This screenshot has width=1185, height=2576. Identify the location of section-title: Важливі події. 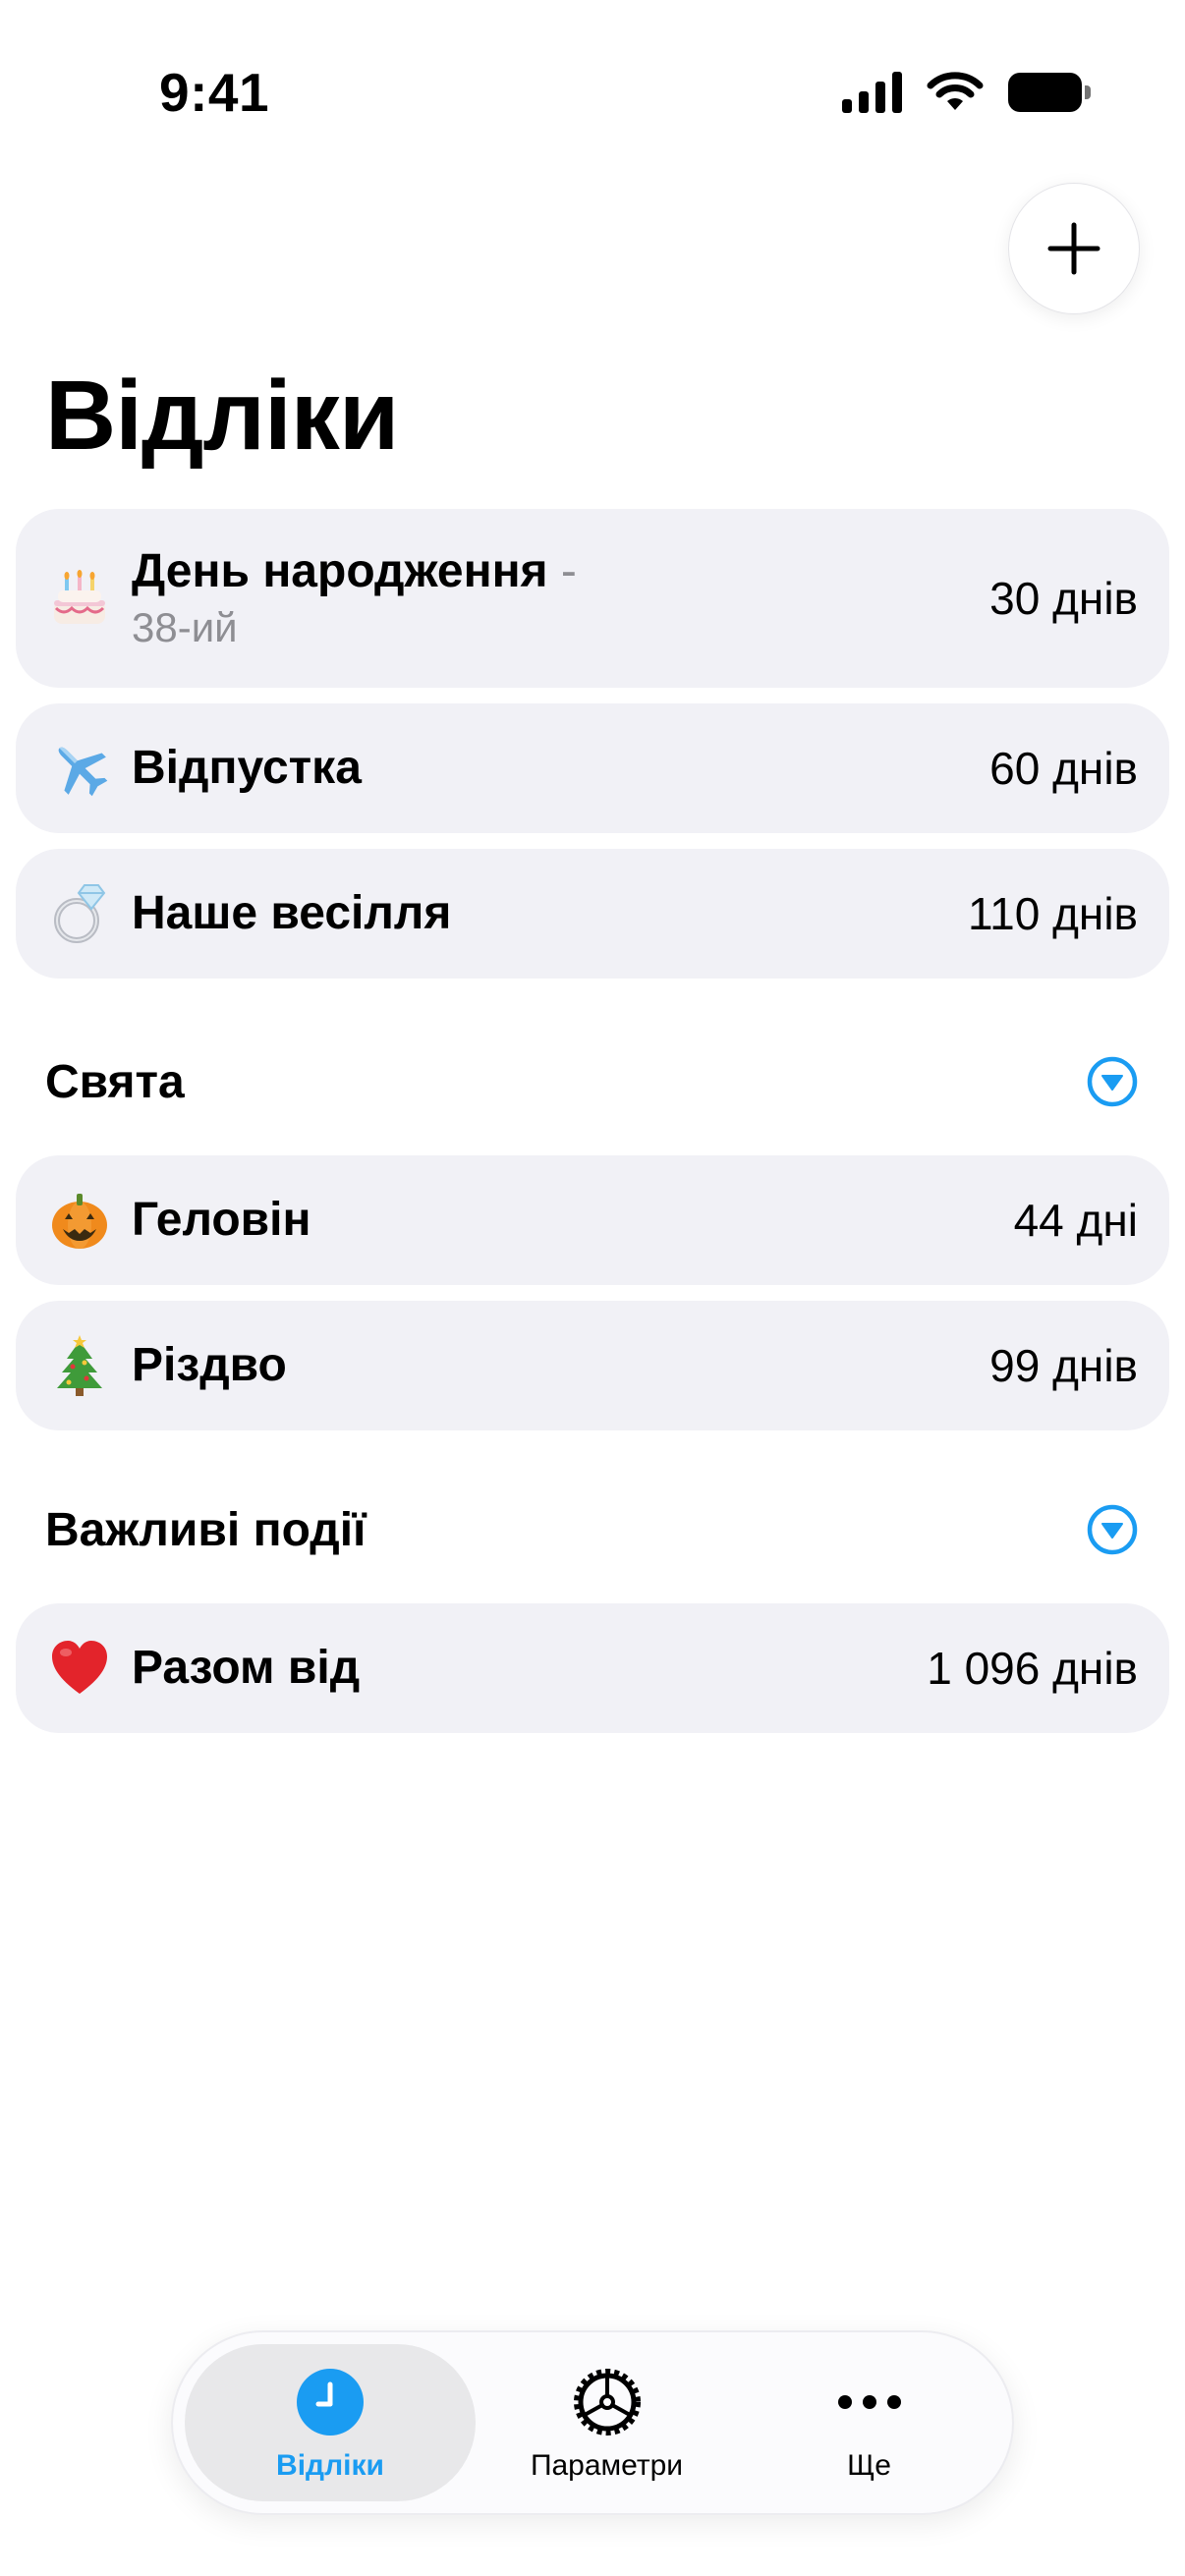
(206, 1529).